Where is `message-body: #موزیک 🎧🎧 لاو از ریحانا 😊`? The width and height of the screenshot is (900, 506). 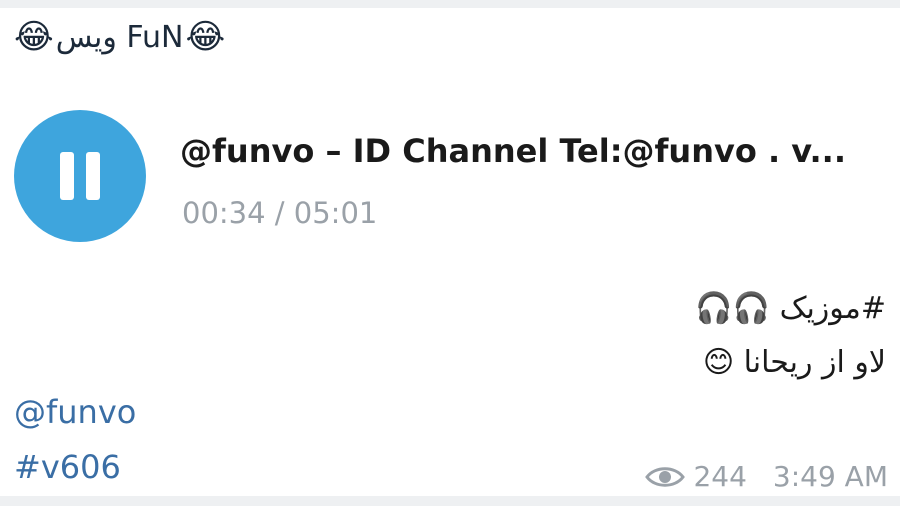
message-body: #موزیک 🎧🎧 لاو از ریحانا 😊 is located at coordinates (586, 336).